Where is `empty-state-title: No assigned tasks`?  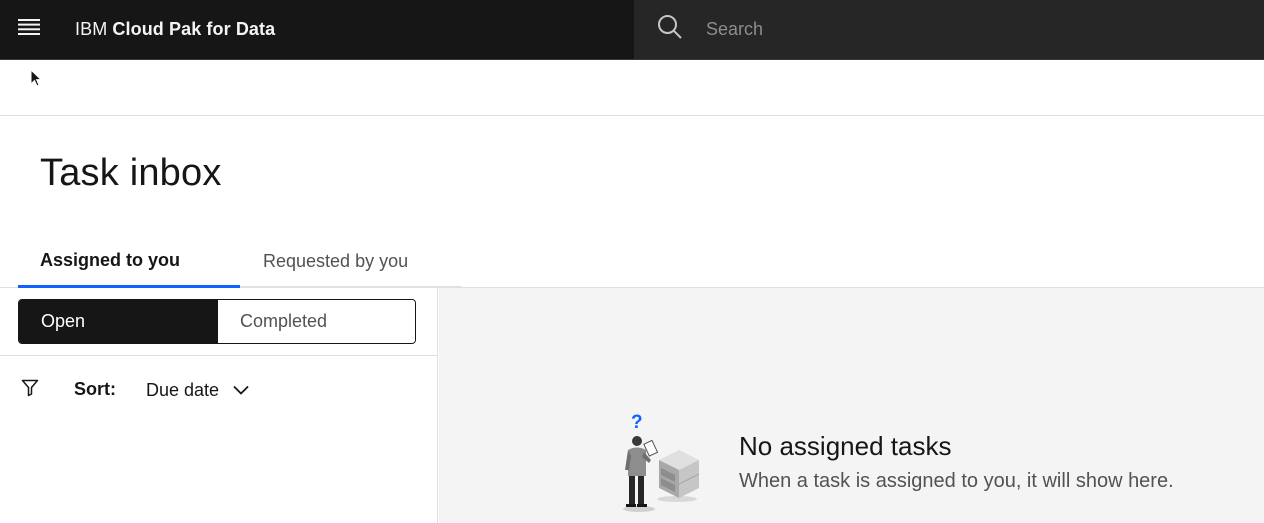 empty-state-title: No assigned tasks is located at coordinates (845, 446).